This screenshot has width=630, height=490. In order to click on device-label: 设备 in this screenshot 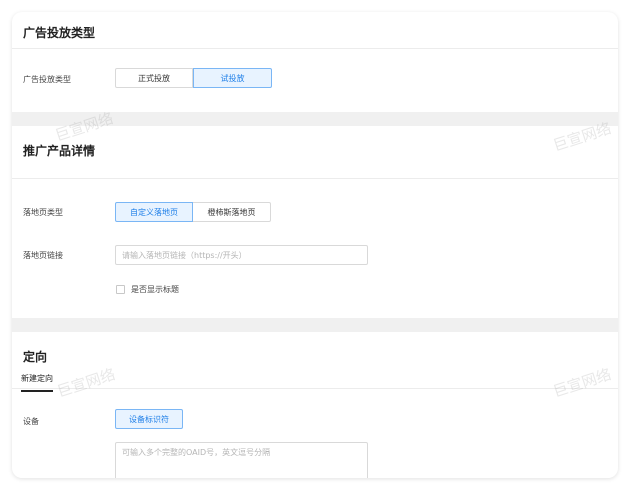, I will do `click(31, 421)`.